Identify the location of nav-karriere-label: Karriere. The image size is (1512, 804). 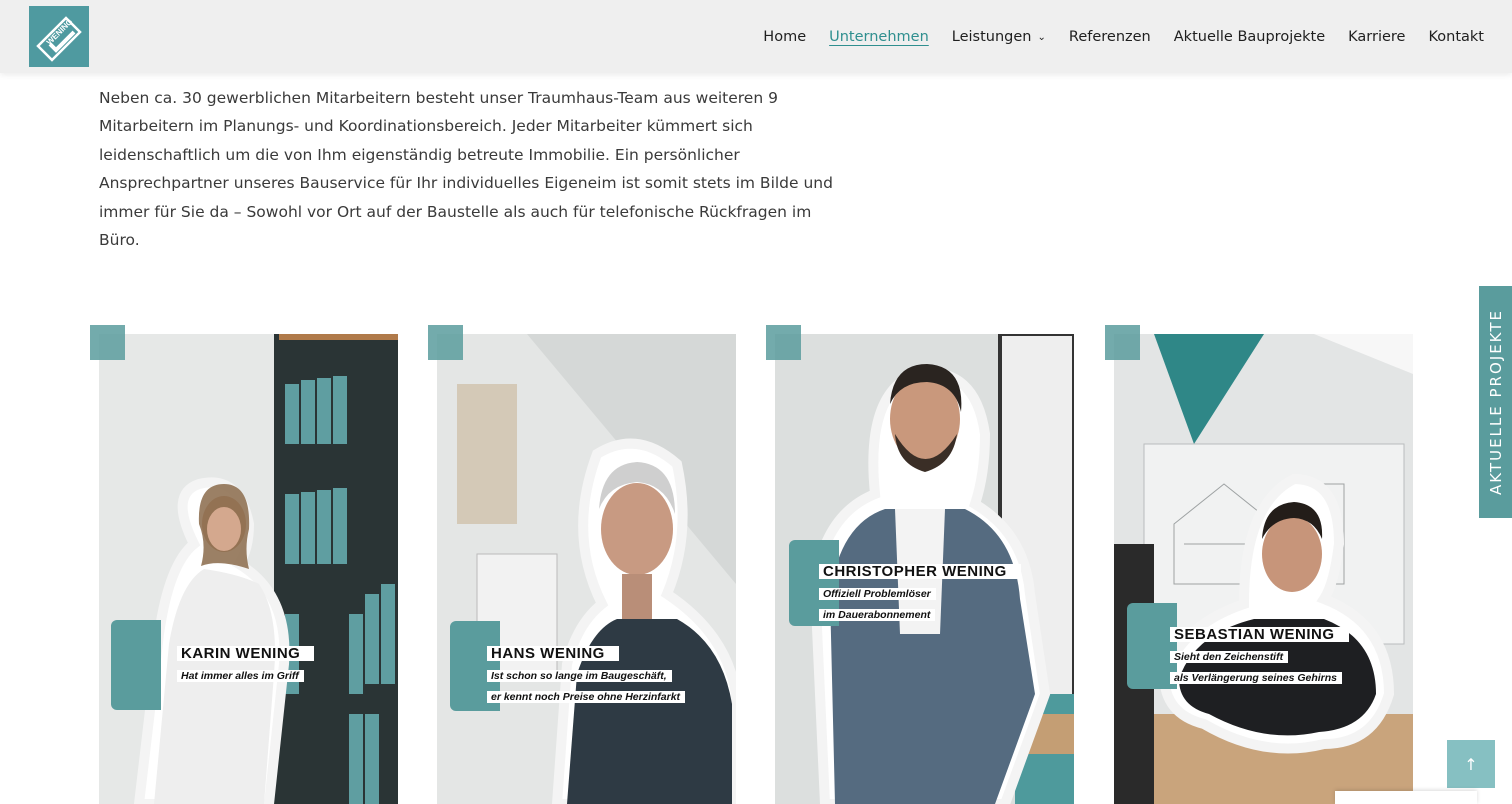
(1377, 36).